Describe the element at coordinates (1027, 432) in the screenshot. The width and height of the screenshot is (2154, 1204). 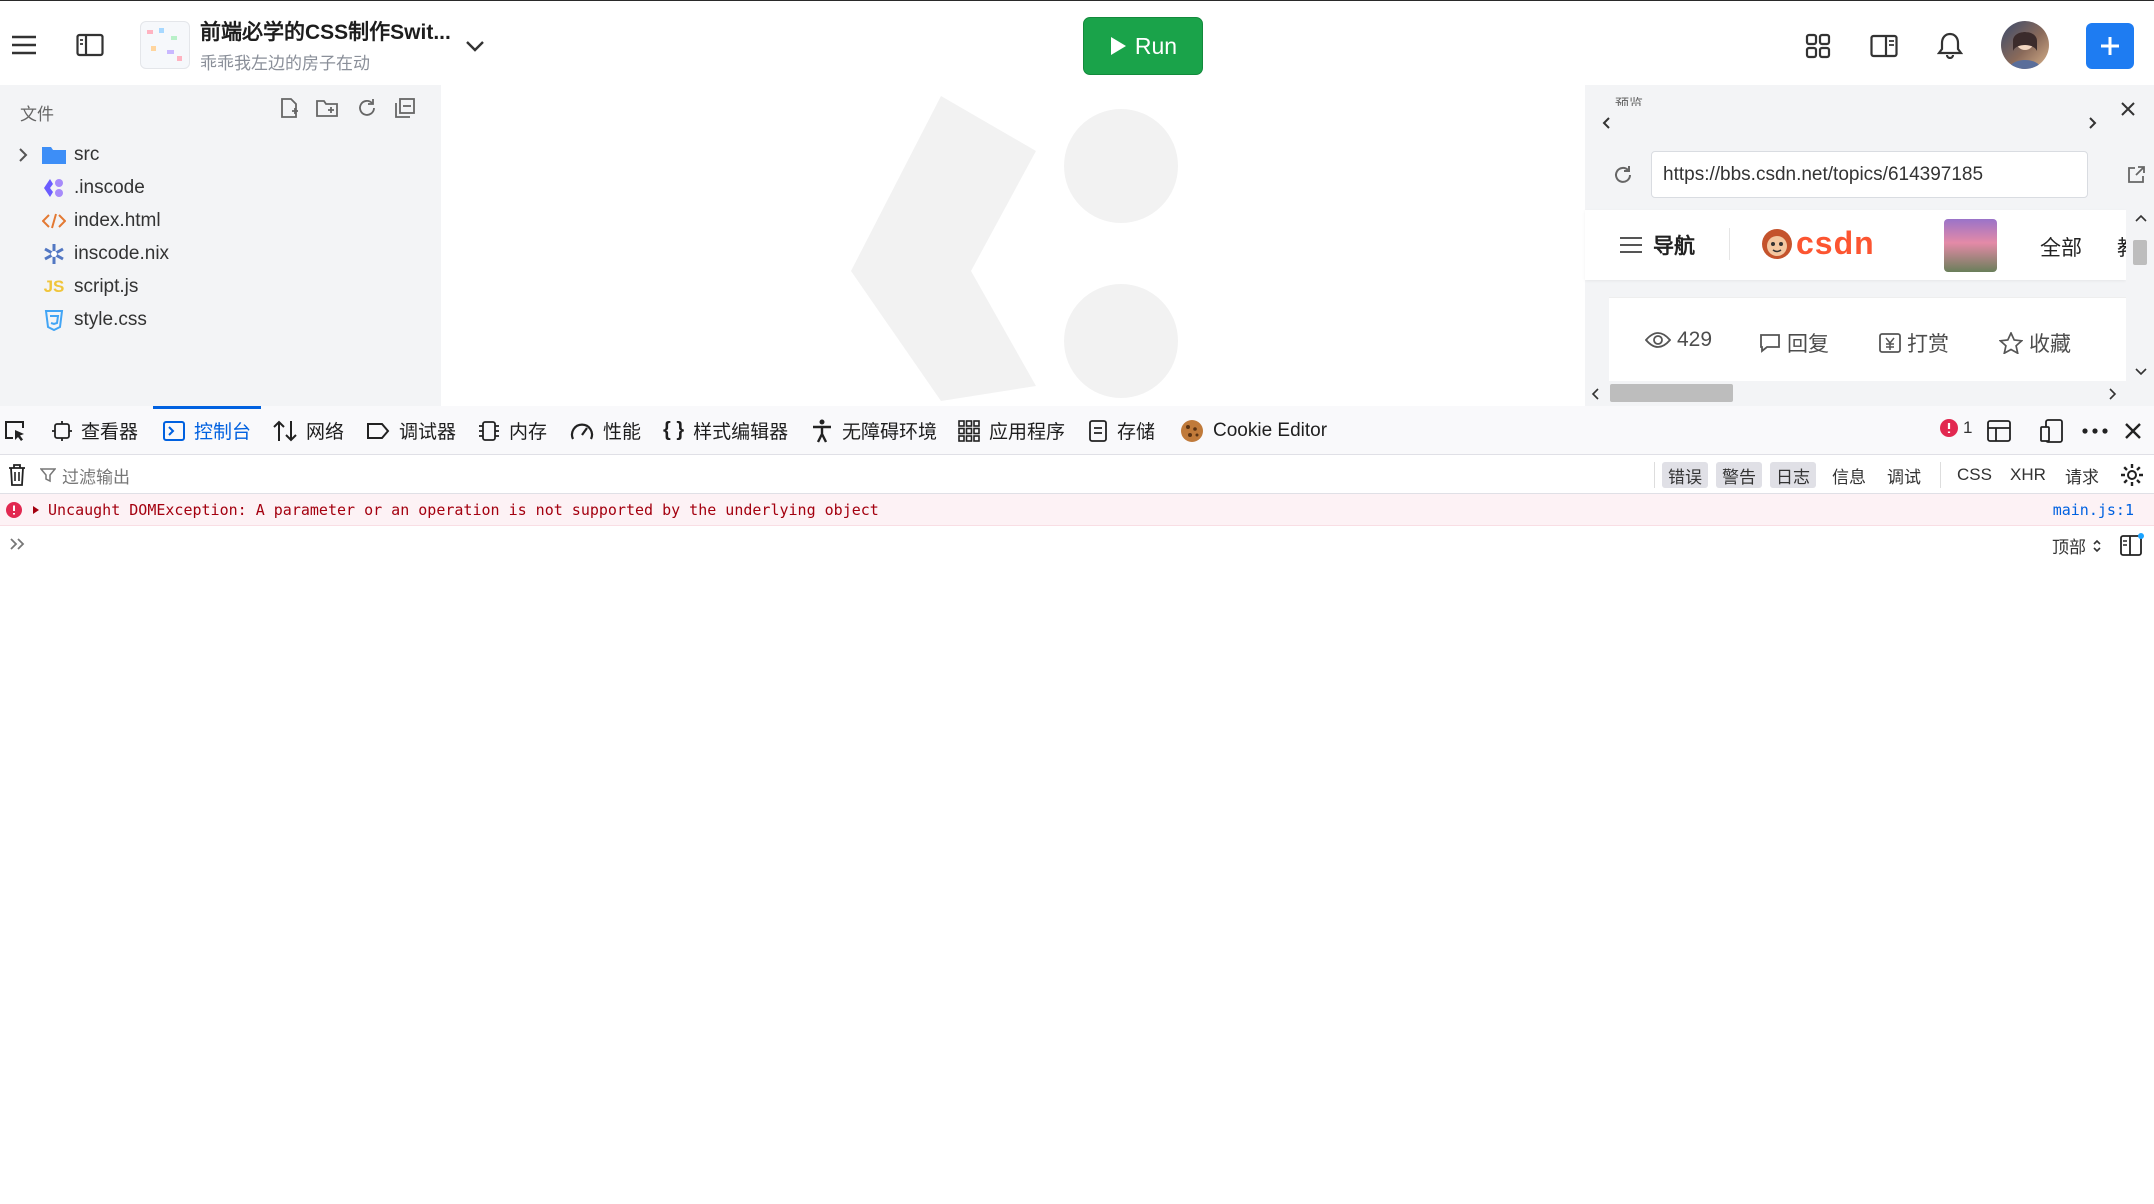
I see `tab-label: 应用程序` at that location.